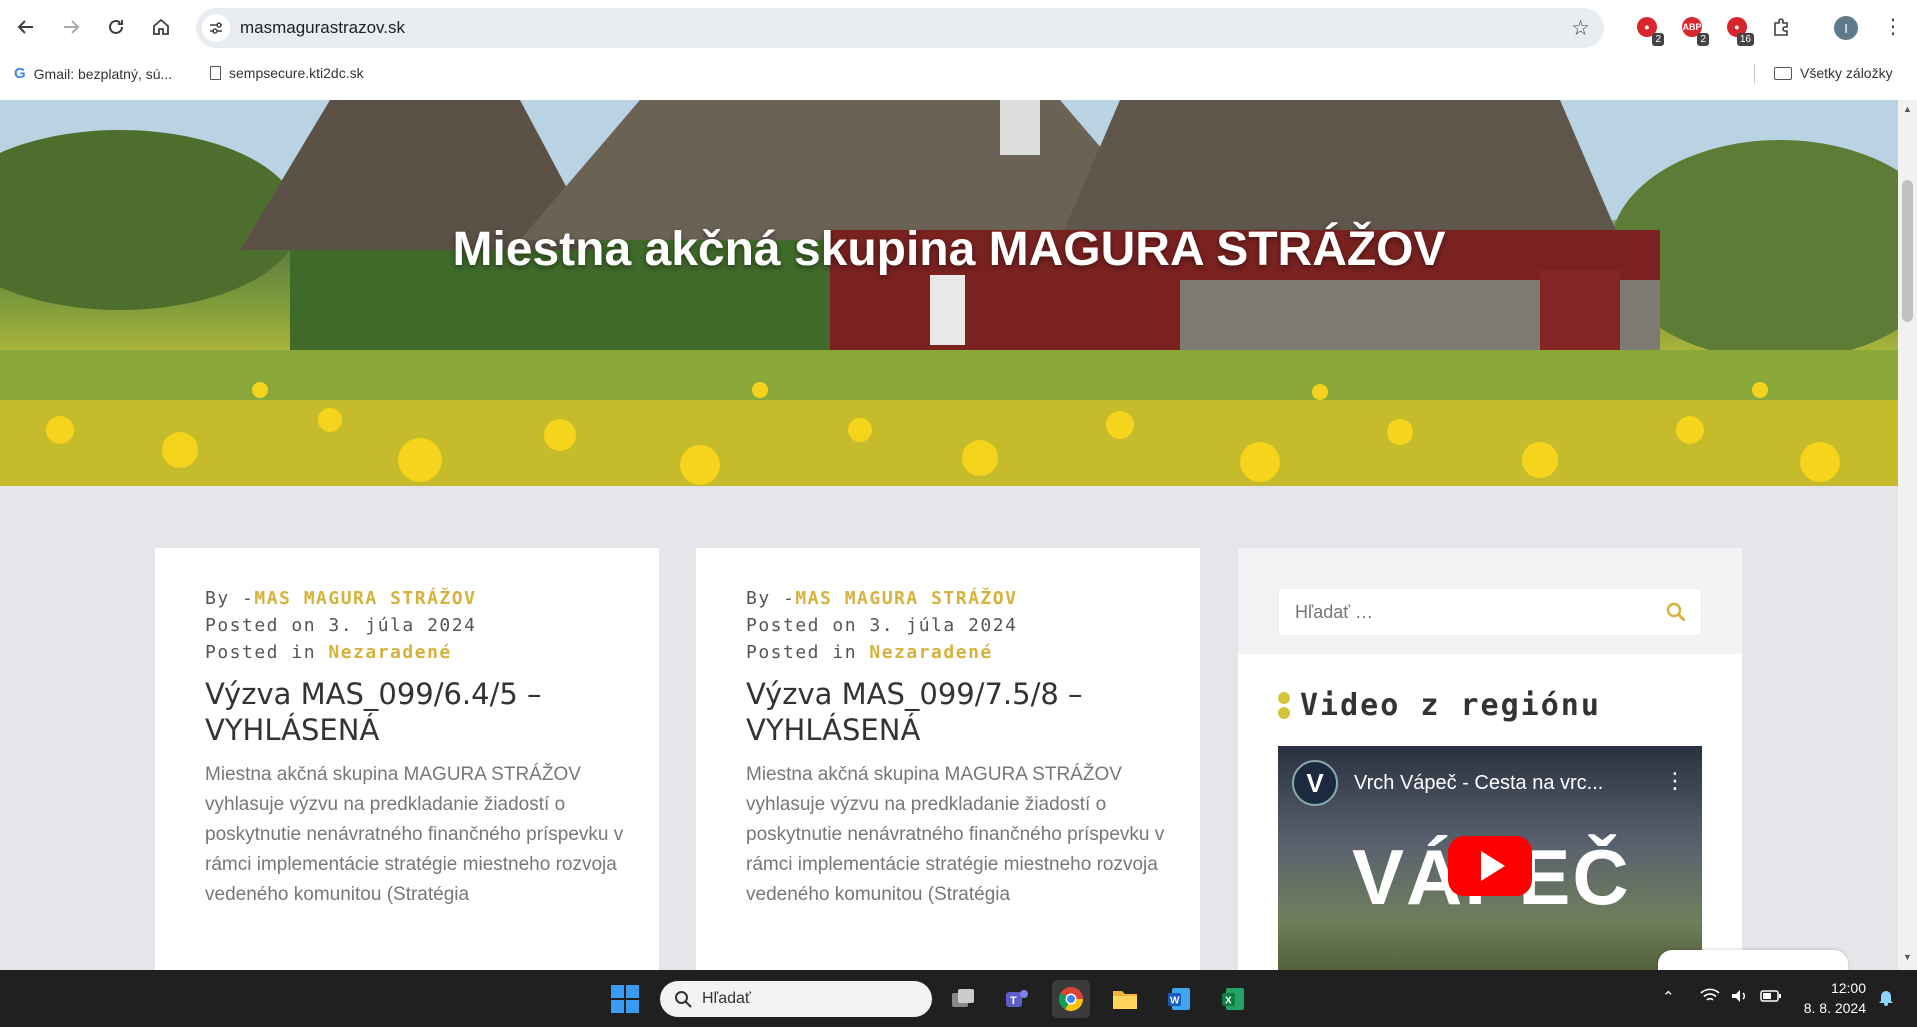 This screenshot has width=1917, height=1027. Describe the element at coordinates (1886, 999) in the screenshot. I see `notification-bell-icon` at that location.